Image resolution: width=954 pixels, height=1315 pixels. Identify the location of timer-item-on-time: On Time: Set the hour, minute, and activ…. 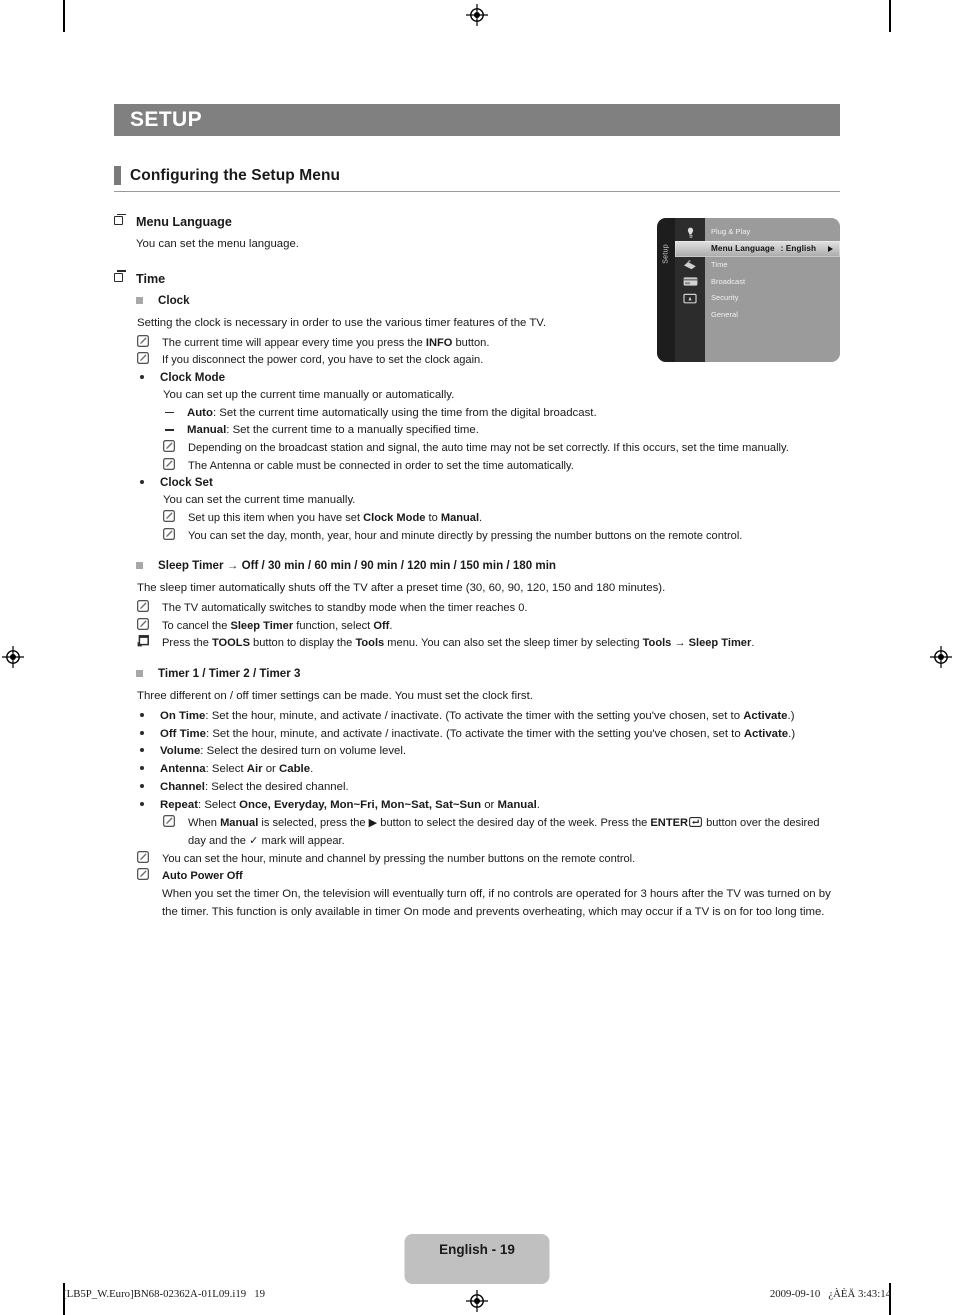
(488, 717).